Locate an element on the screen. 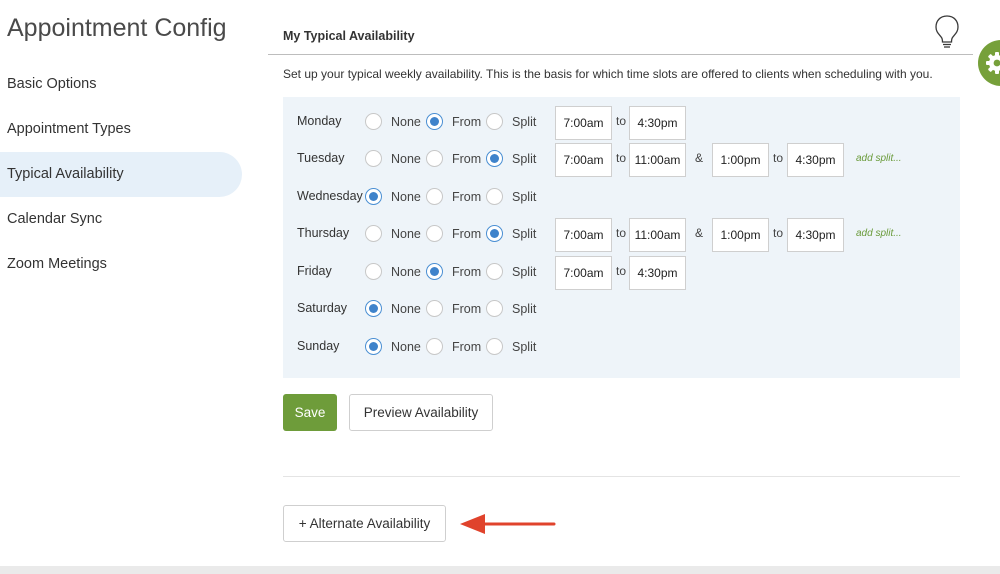  lightbulb-icon is located at coordinates (947, 32).